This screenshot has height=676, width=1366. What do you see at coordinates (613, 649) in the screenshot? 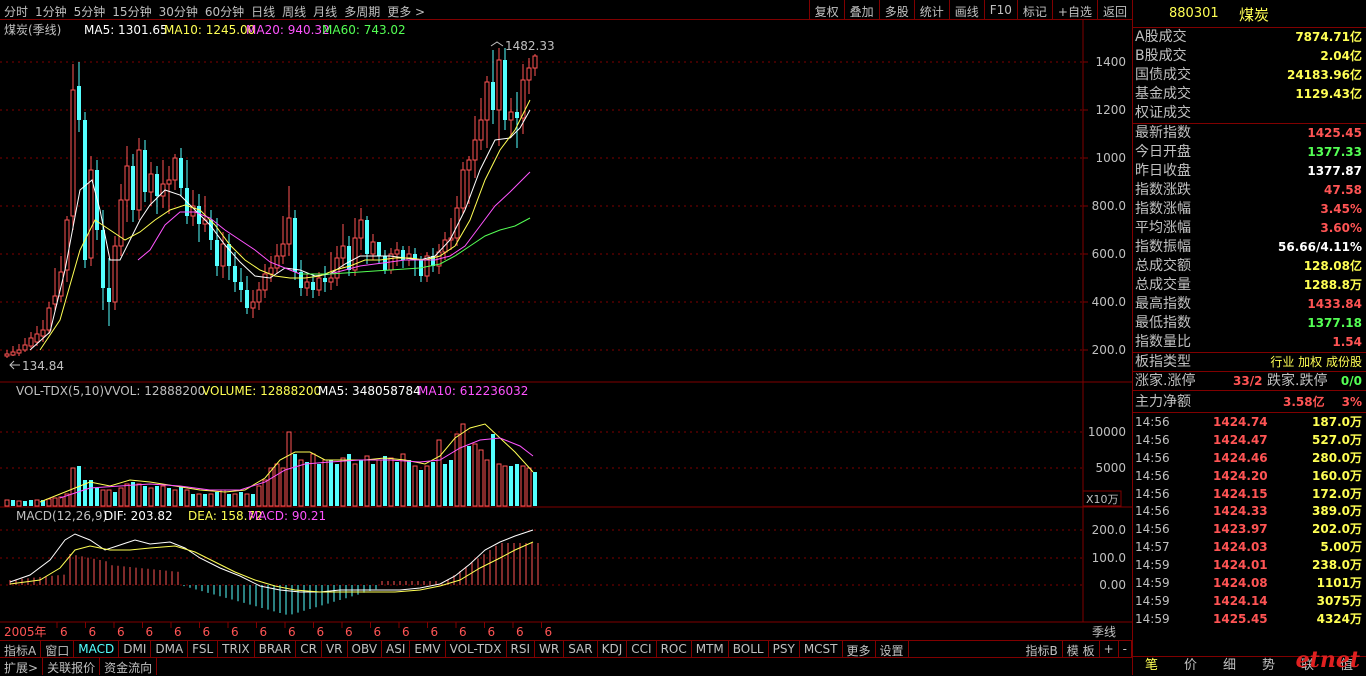
I see `indicator-tab: KDJ` at bounding box center [613, 649].